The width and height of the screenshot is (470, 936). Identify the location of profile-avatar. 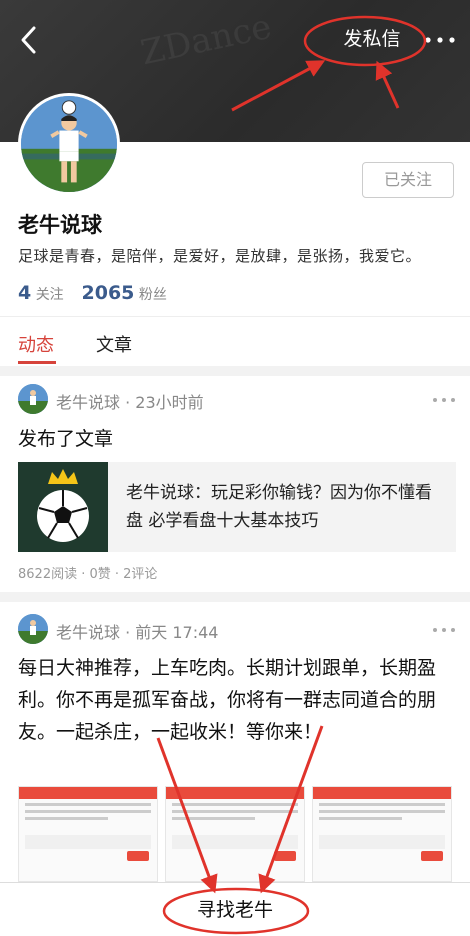
(69, 144).